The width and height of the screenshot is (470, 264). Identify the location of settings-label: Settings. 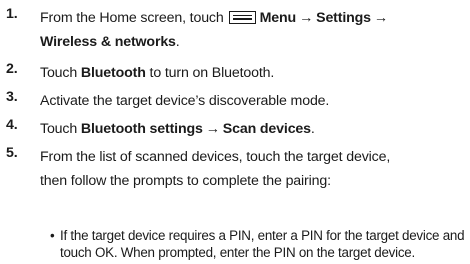
(343, 18).